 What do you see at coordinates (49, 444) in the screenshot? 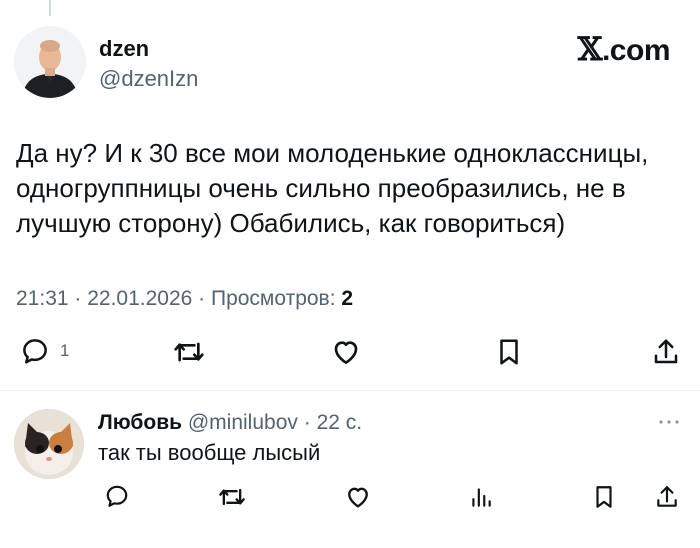
I see `reply-avatar` at bounding box center [49, 444].